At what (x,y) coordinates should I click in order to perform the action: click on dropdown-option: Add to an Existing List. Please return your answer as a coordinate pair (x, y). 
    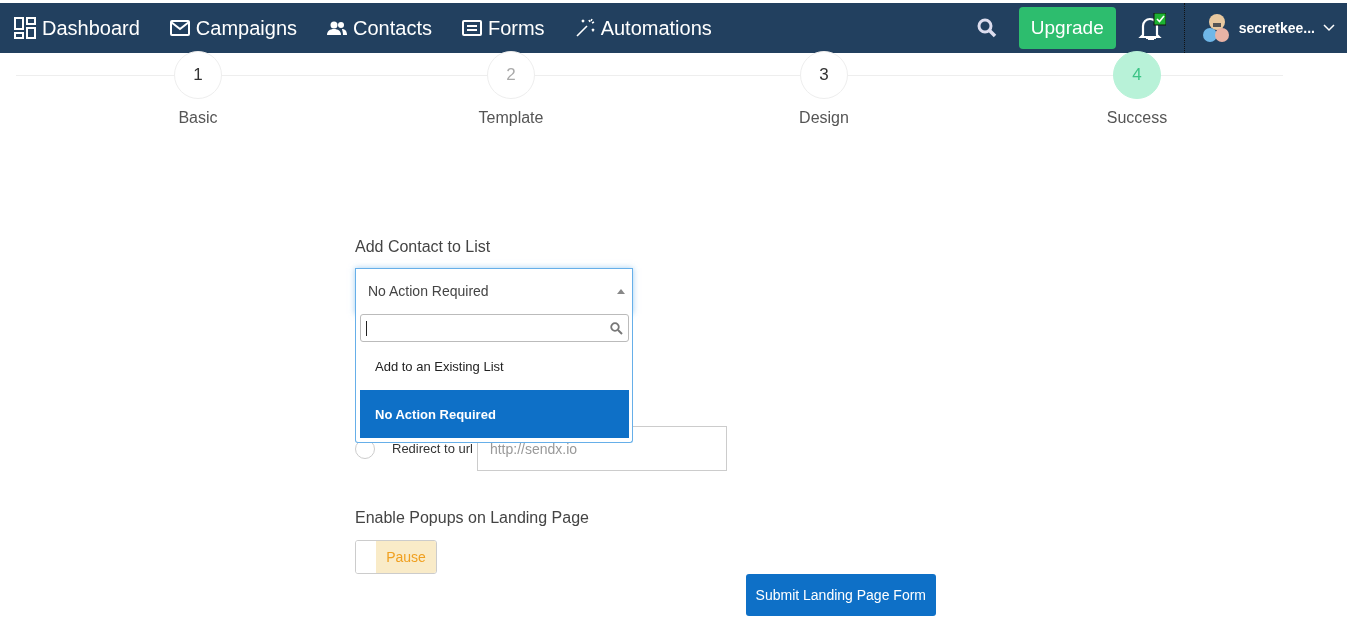
    Looking at the image, I should click on (494, 366).